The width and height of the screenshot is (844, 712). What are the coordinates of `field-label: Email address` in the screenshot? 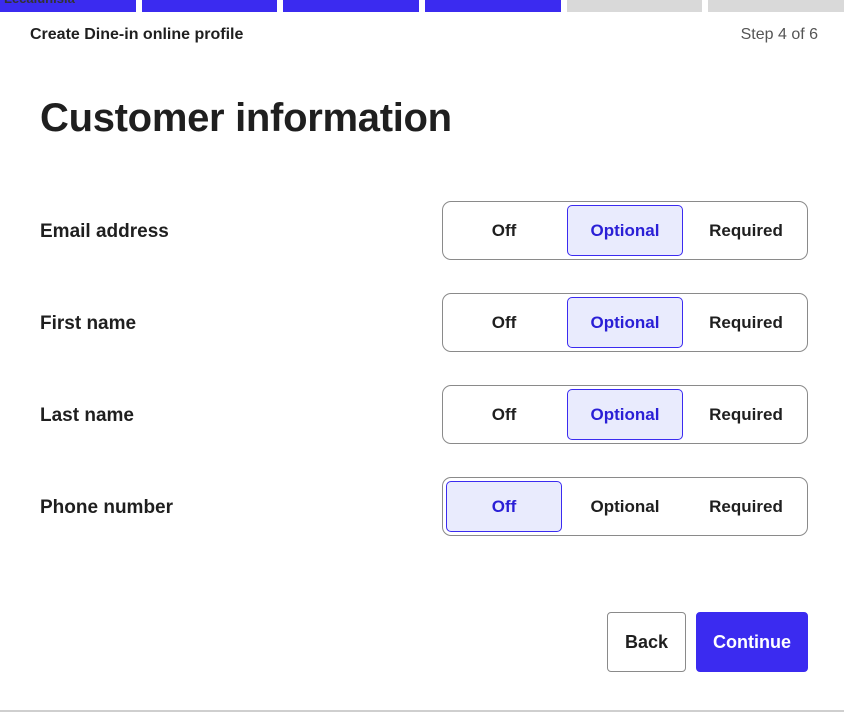 It's located at (104, 231).